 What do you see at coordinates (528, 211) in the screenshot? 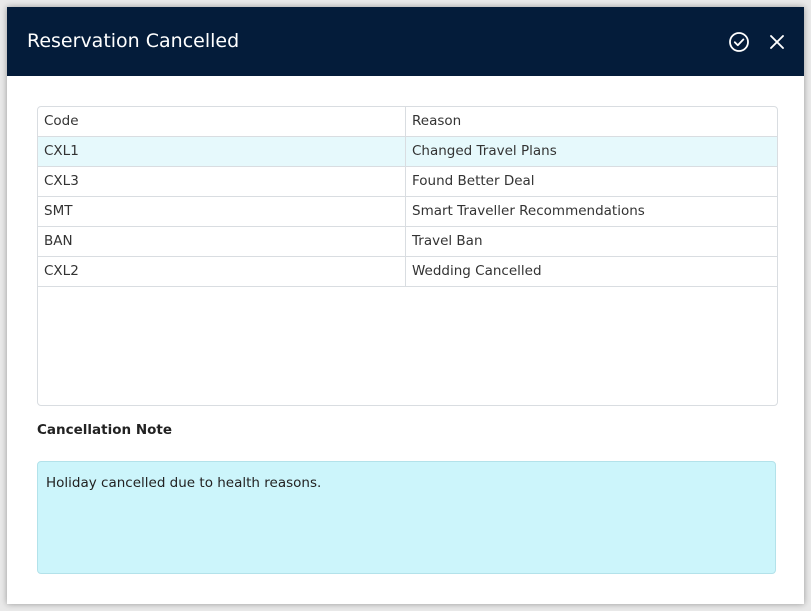
I see `reason-cell: Smart Traveller Recommendations` at bounding box center [528, 211].